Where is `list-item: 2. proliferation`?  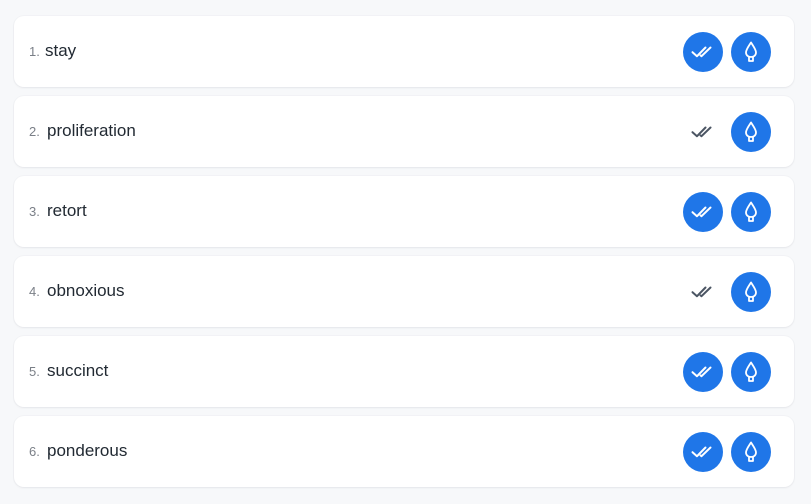 list-item: 2. proliferation is located at coordinates (404, 131).